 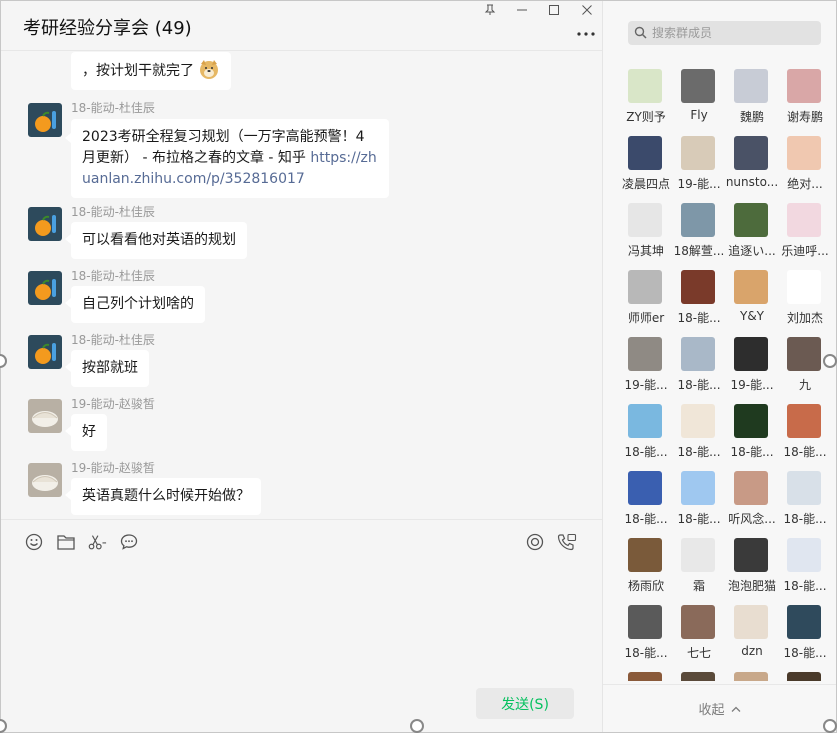 What do you see at coordinates (752, 97) in the screenshot?
I see `member-item: 魏鹏` at bounding box center [752, 97].